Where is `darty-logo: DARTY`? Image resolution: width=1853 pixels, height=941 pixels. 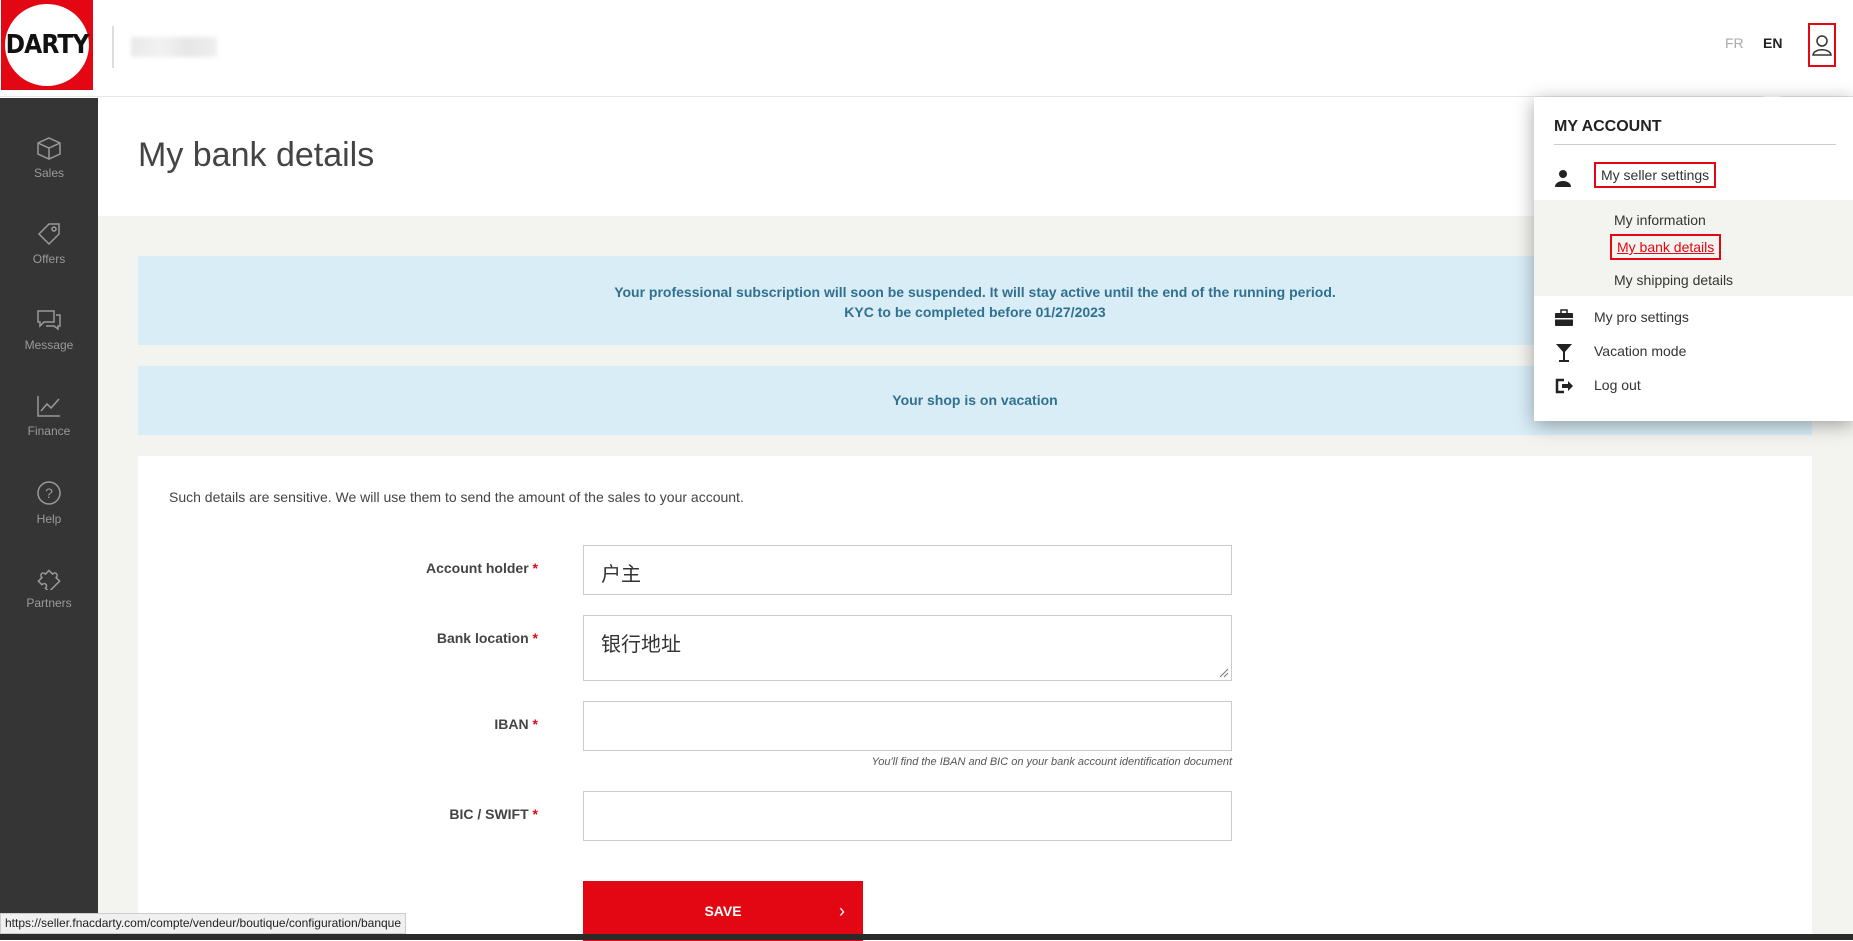
darty-logo: DARTY is located at coordinates (47, 45).